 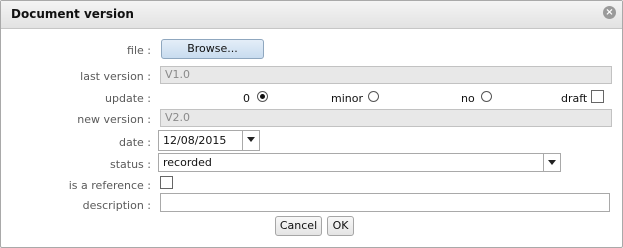 I want to click on status-dropdown-icon, so click(x=551, y=162).